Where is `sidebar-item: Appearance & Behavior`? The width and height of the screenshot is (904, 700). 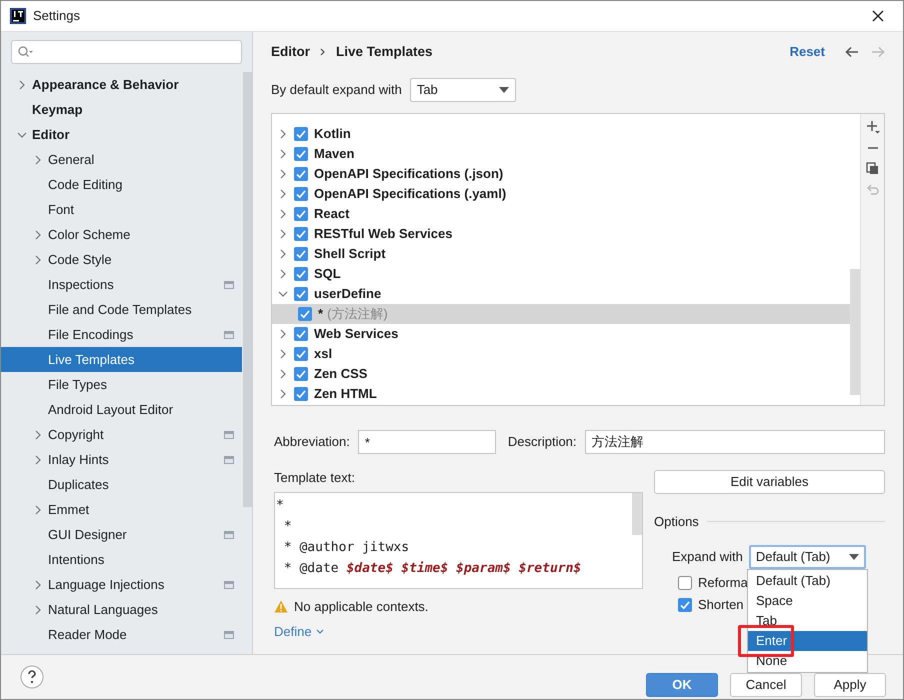 sidebar-item: Appearance & Behavior is located at coordinates (121, 84).